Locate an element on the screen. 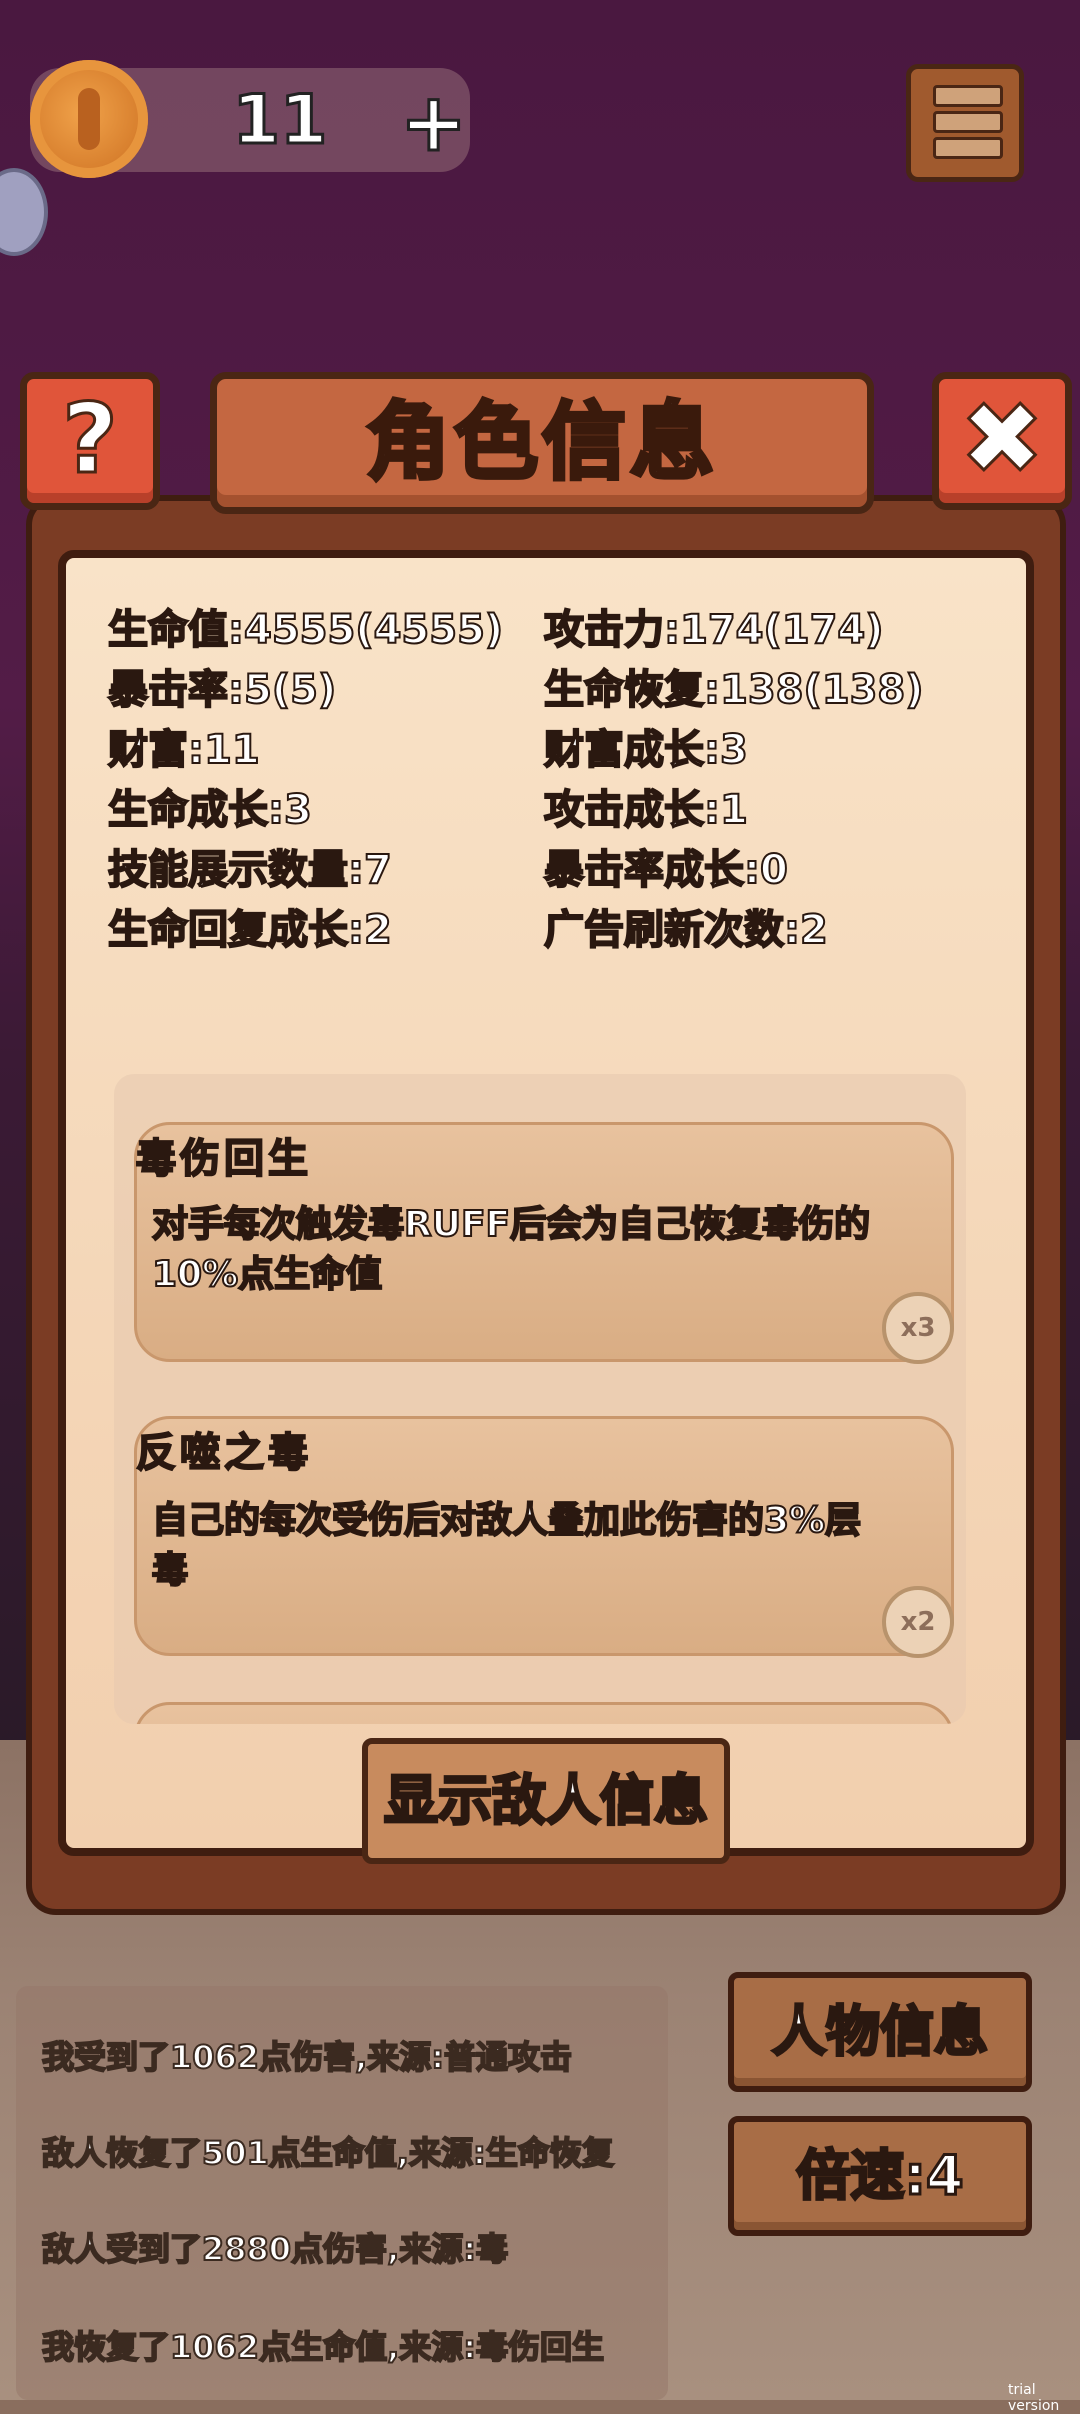 This screenshot has height=2414, width=1080. coin-icon is located at coordinates (89, 119).